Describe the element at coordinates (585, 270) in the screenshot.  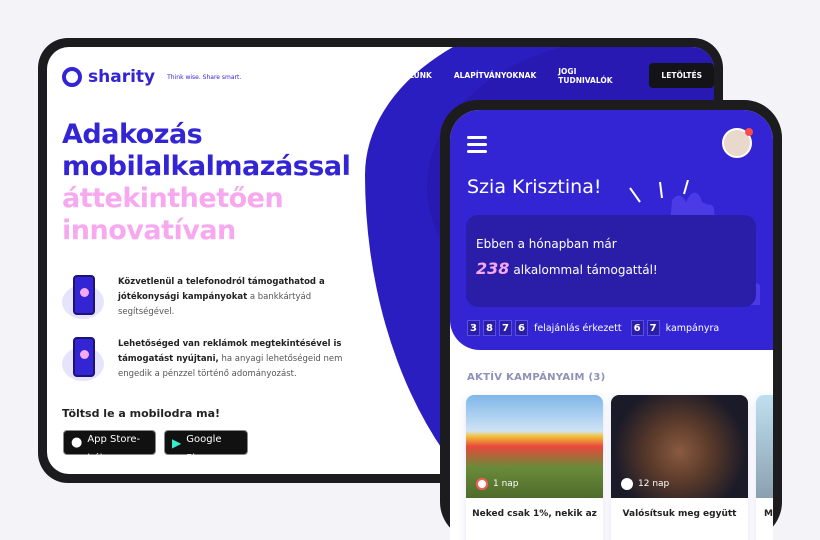
I see `stats-line2: alkalommal támogattál!` at that location.